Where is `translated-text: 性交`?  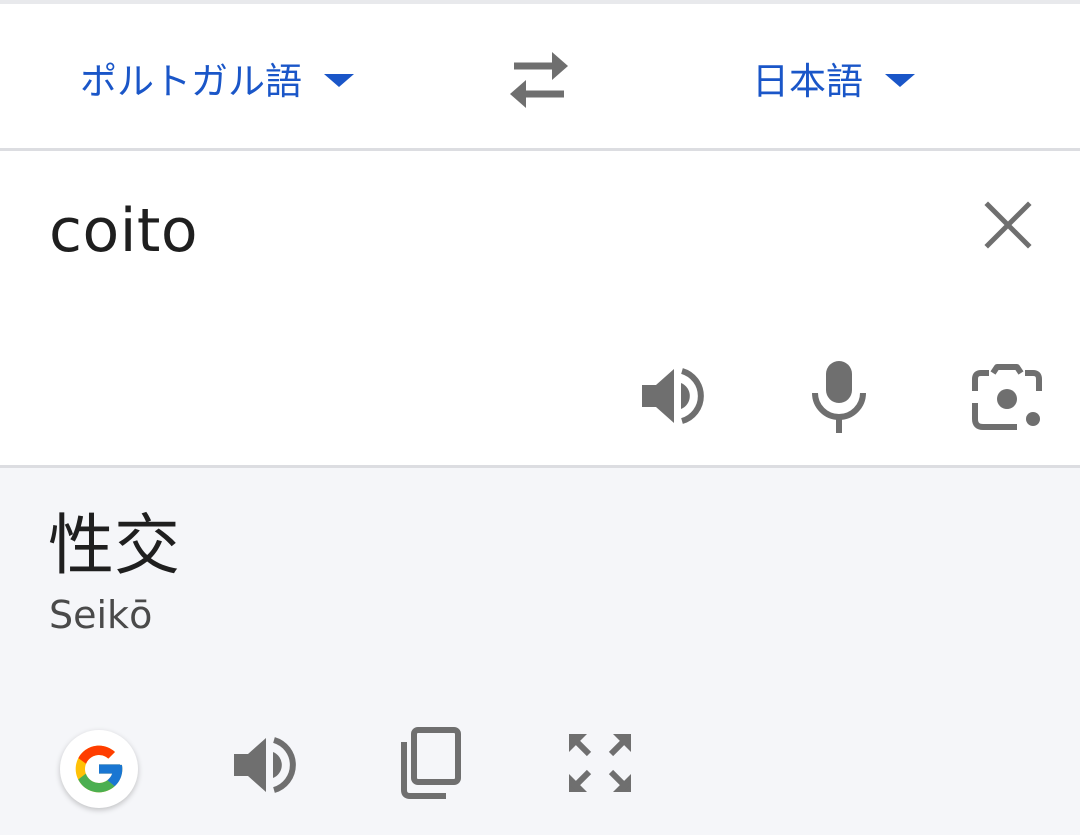
translated-text: 性交 is located at coordinates (114, 545).